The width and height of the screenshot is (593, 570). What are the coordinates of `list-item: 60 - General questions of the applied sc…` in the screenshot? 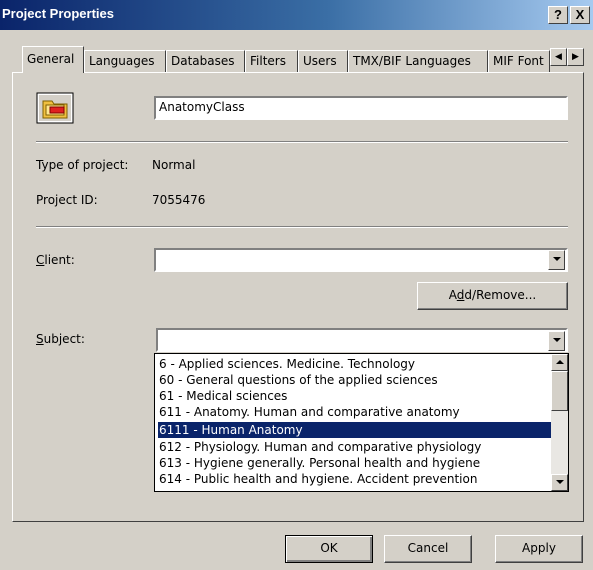 It's located at (354, 380).